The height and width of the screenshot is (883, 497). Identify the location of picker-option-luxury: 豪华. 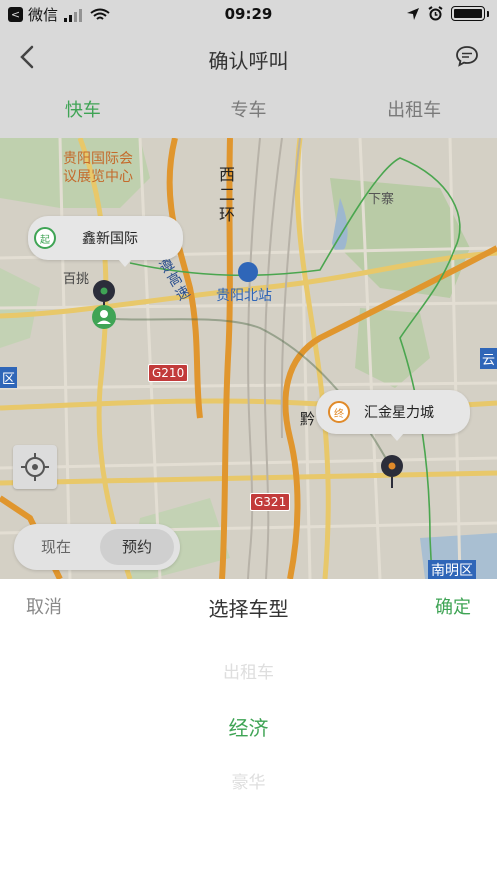
(248, 780).